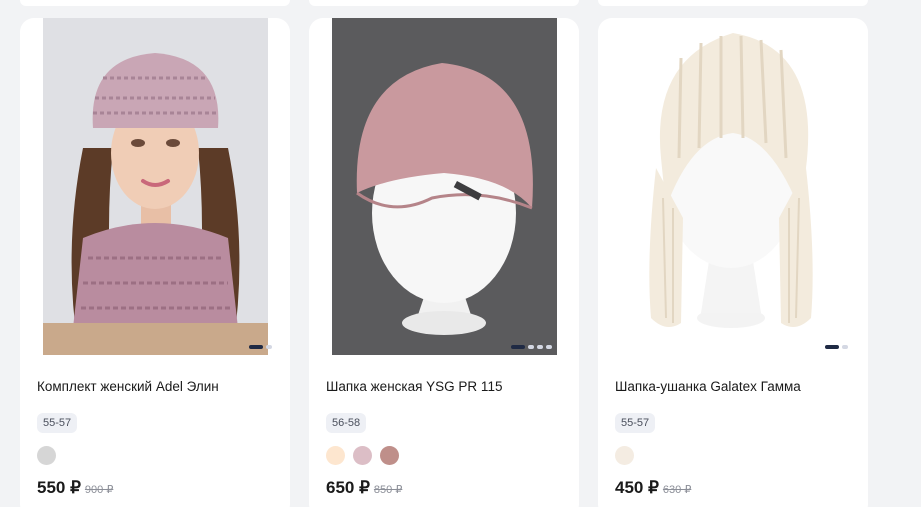 The height and width of the screenshot is (507, 921). What do you see at coordinates (736, 387) in the screenshot?
I see `product-title: Шапка-ушанка Galatex Гамма` at bounding box center [736, 387].